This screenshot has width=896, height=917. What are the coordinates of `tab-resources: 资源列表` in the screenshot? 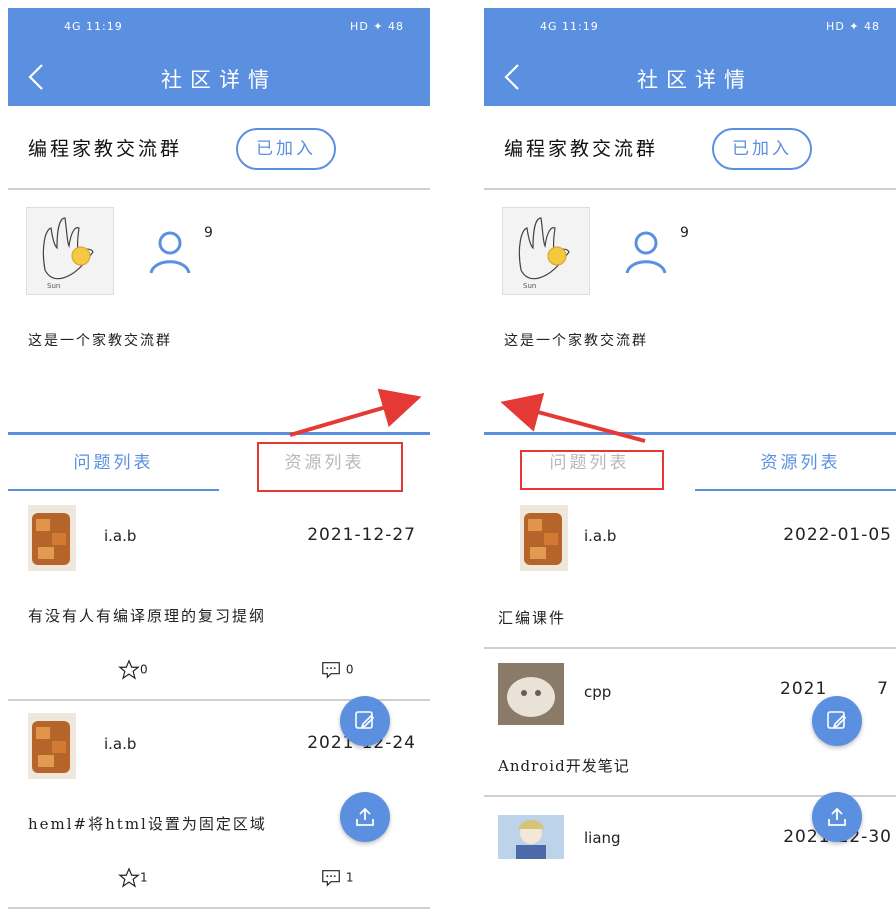 It's located at (795, 463).